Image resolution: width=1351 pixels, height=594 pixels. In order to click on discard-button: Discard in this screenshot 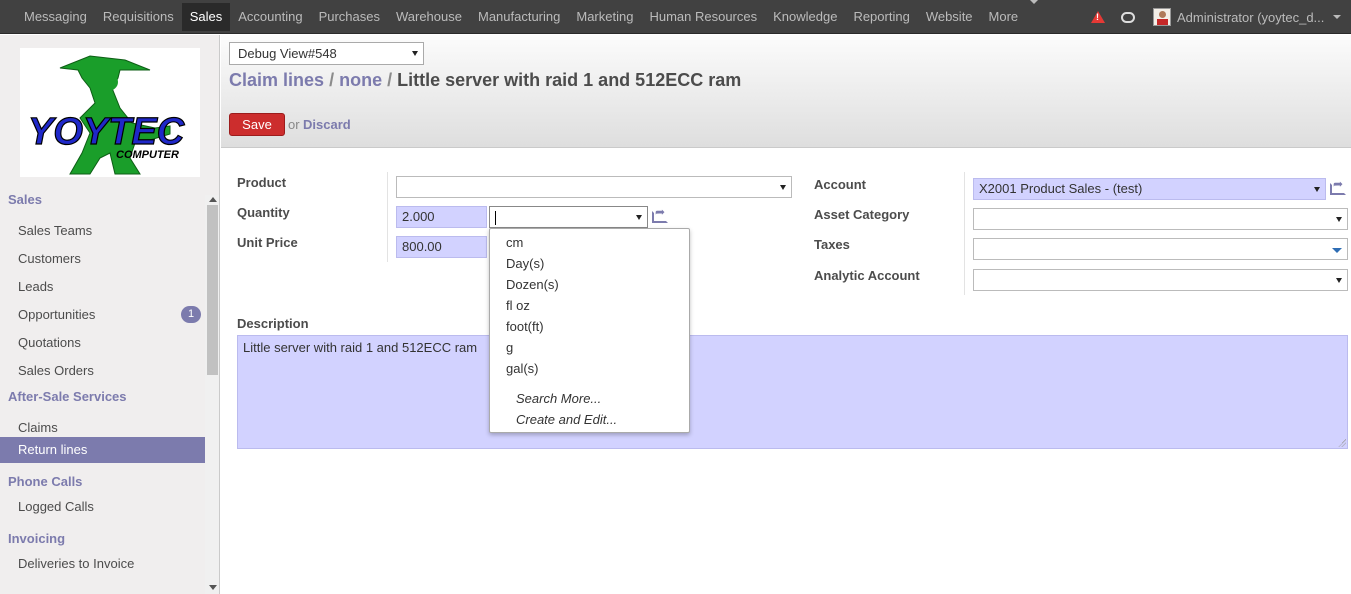, I will do `click(327, 124)`.